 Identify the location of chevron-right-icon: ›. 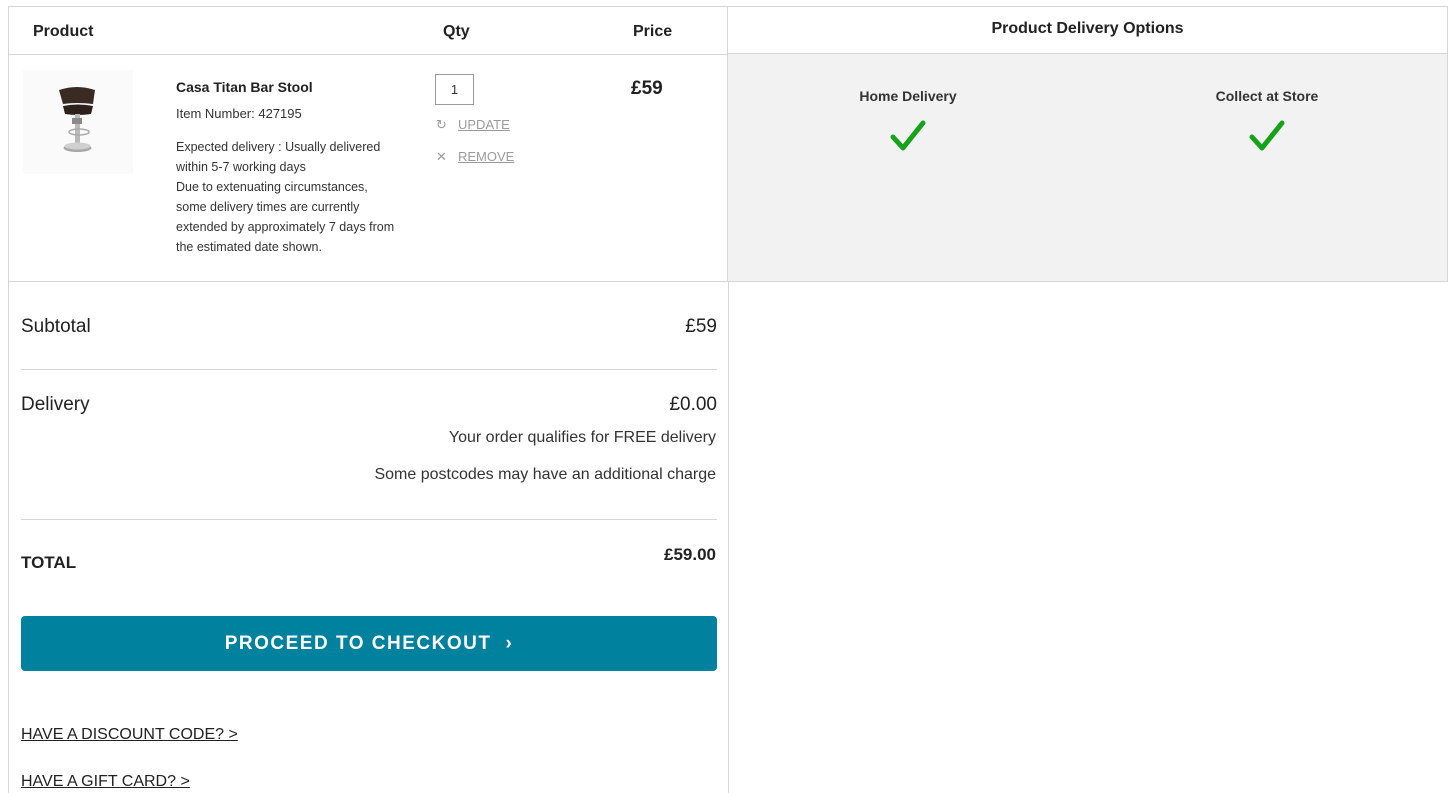
(509, 643).